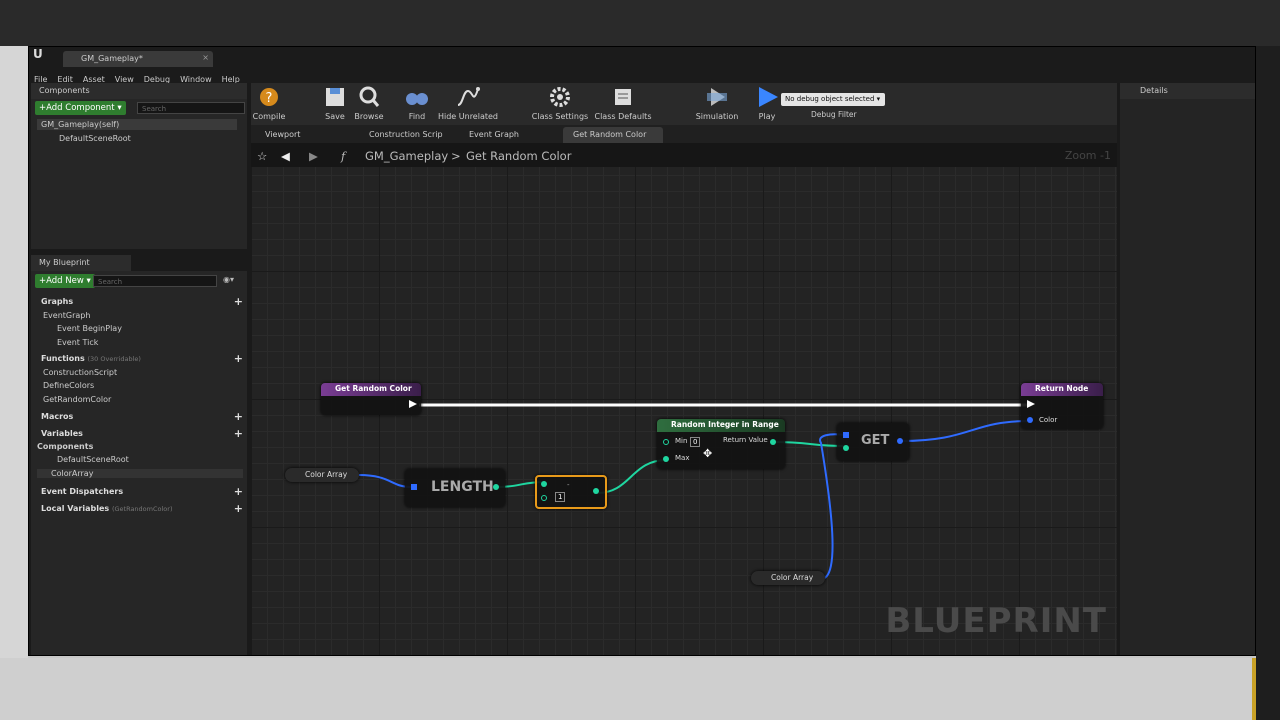 Image resolution: width=1280 pixels, height=720 pixels. What do you see at coordinates (1030, 420) in the screenshot?
I see `color-pin` at bounding box center [1030, 420].